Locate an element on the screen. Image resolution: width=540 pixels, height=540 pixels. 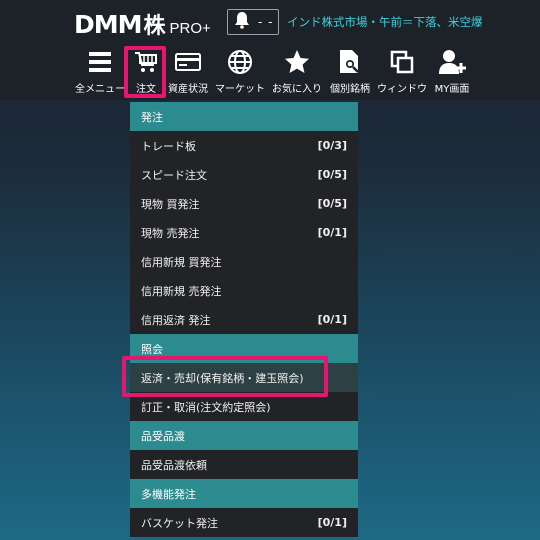
toolbar-label: 注文 is located at coordinates (146, 89).